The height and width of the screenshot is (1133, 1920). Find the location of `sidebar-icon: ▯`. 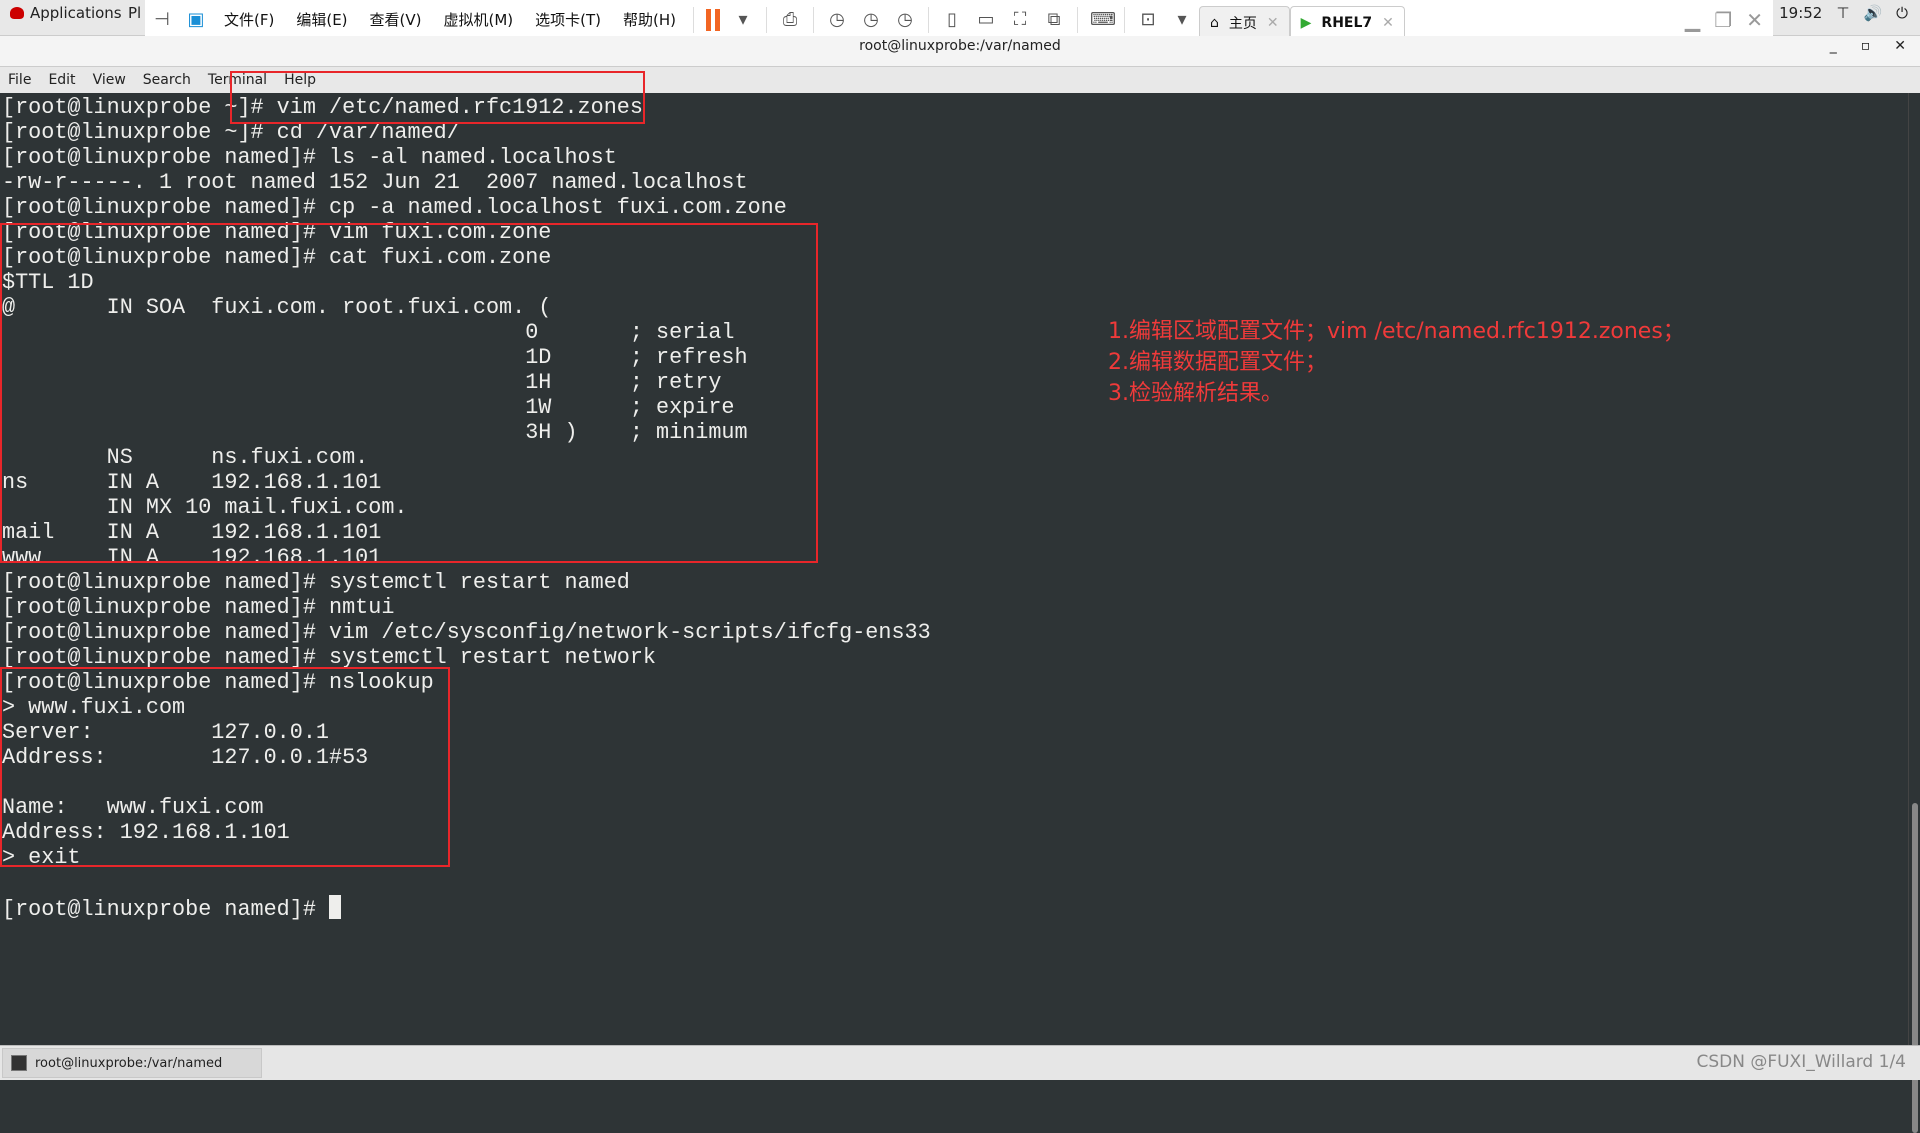

sidebar-icon: ▯ is located at coordinates (952, 20).